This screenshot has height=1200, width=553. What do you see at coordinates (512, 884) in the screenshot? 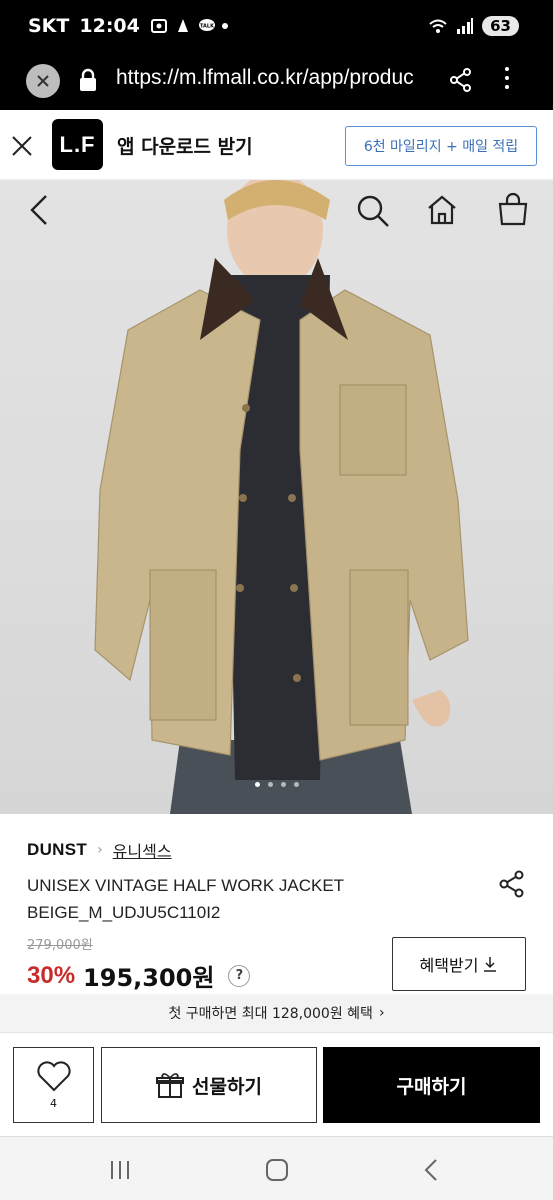
I see `product-share-icon` at bounding box center [512, 884].